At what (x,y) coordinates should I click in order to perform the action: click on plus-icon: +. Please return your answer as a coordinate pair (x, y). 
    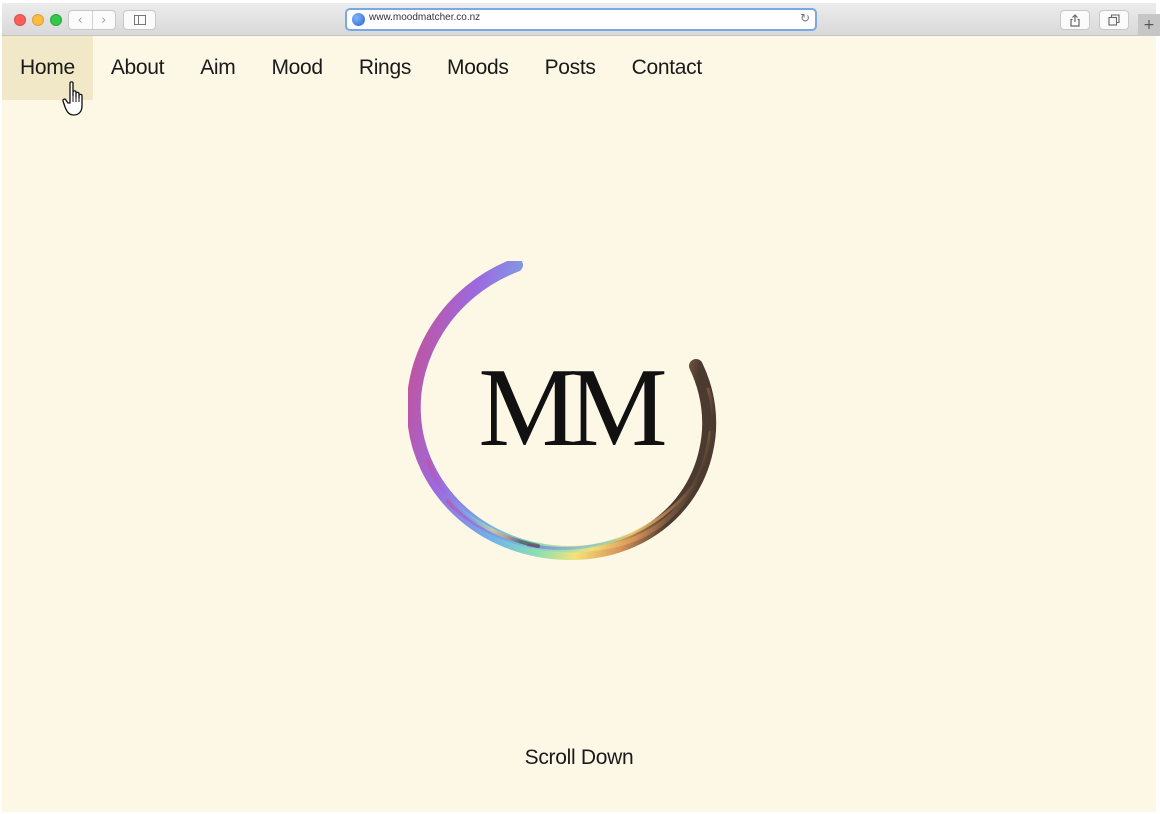
    Looking at the image, I should click on (1149, 25).